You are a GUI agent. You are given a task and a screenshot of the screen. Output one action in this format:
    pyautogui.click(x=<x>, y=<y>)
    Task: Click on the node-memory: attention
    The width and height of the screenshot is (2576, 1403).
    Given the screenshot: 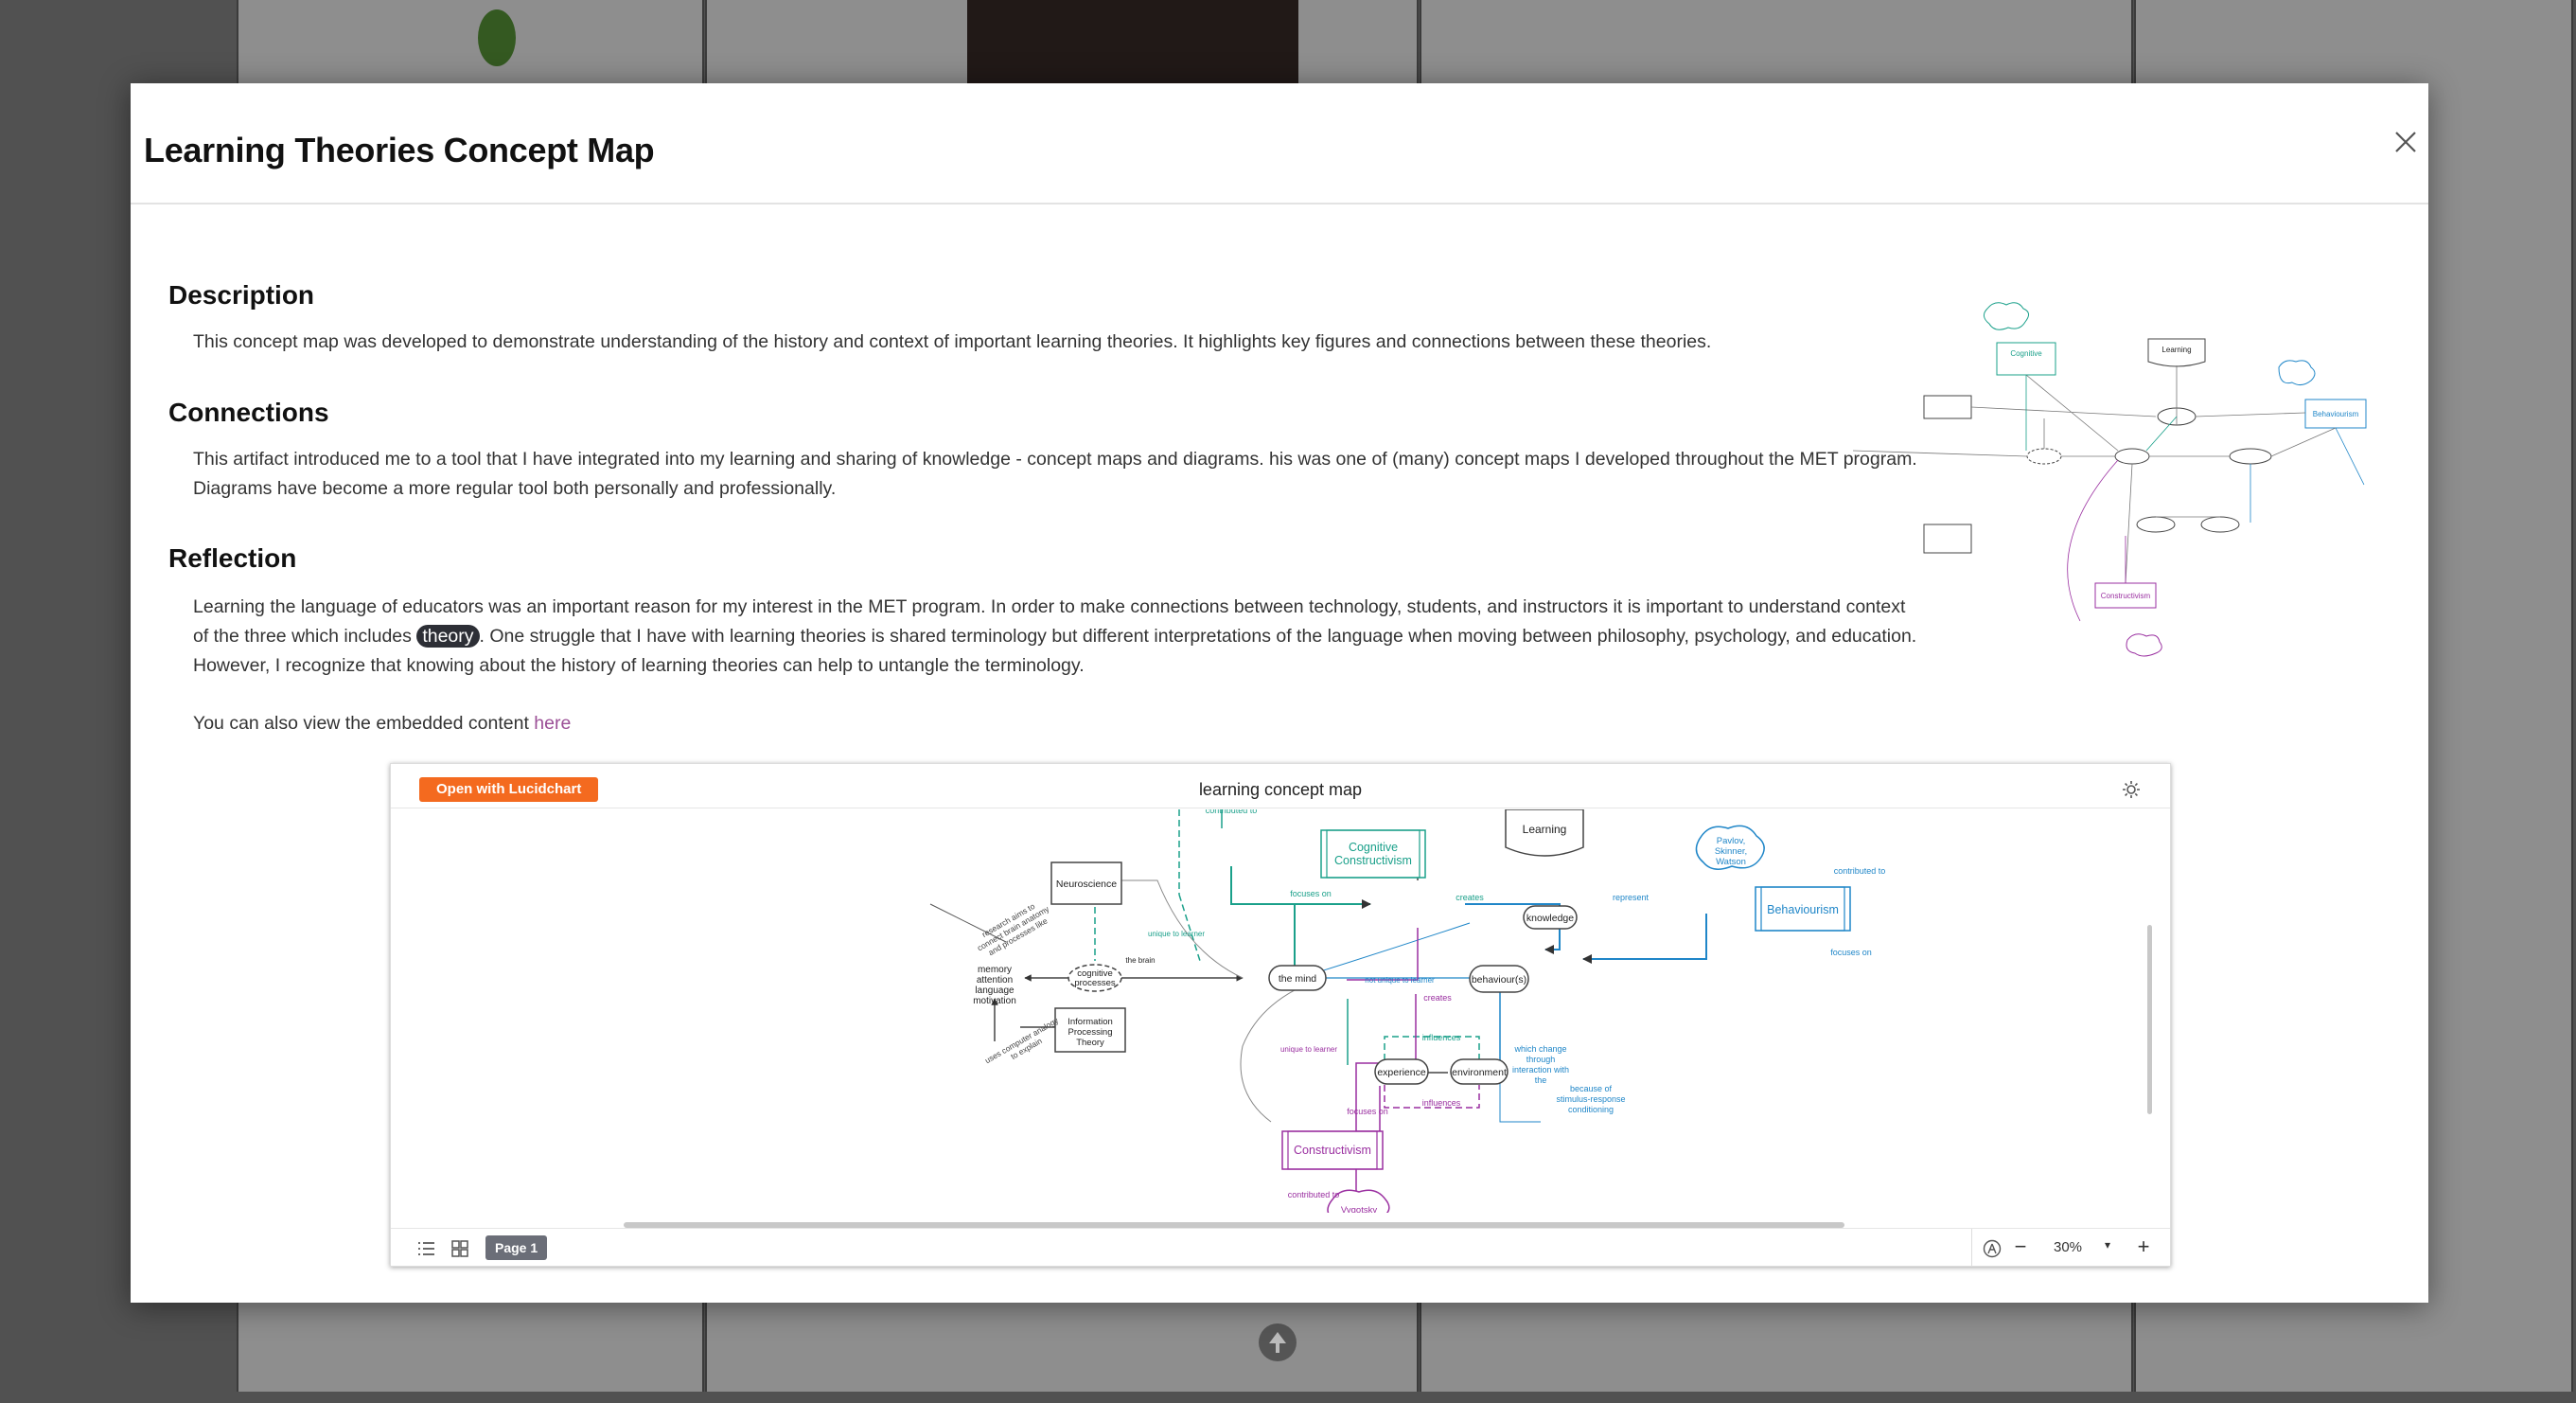 What is the action you would take?
    pyautogui.click(x=995, y=980)
    